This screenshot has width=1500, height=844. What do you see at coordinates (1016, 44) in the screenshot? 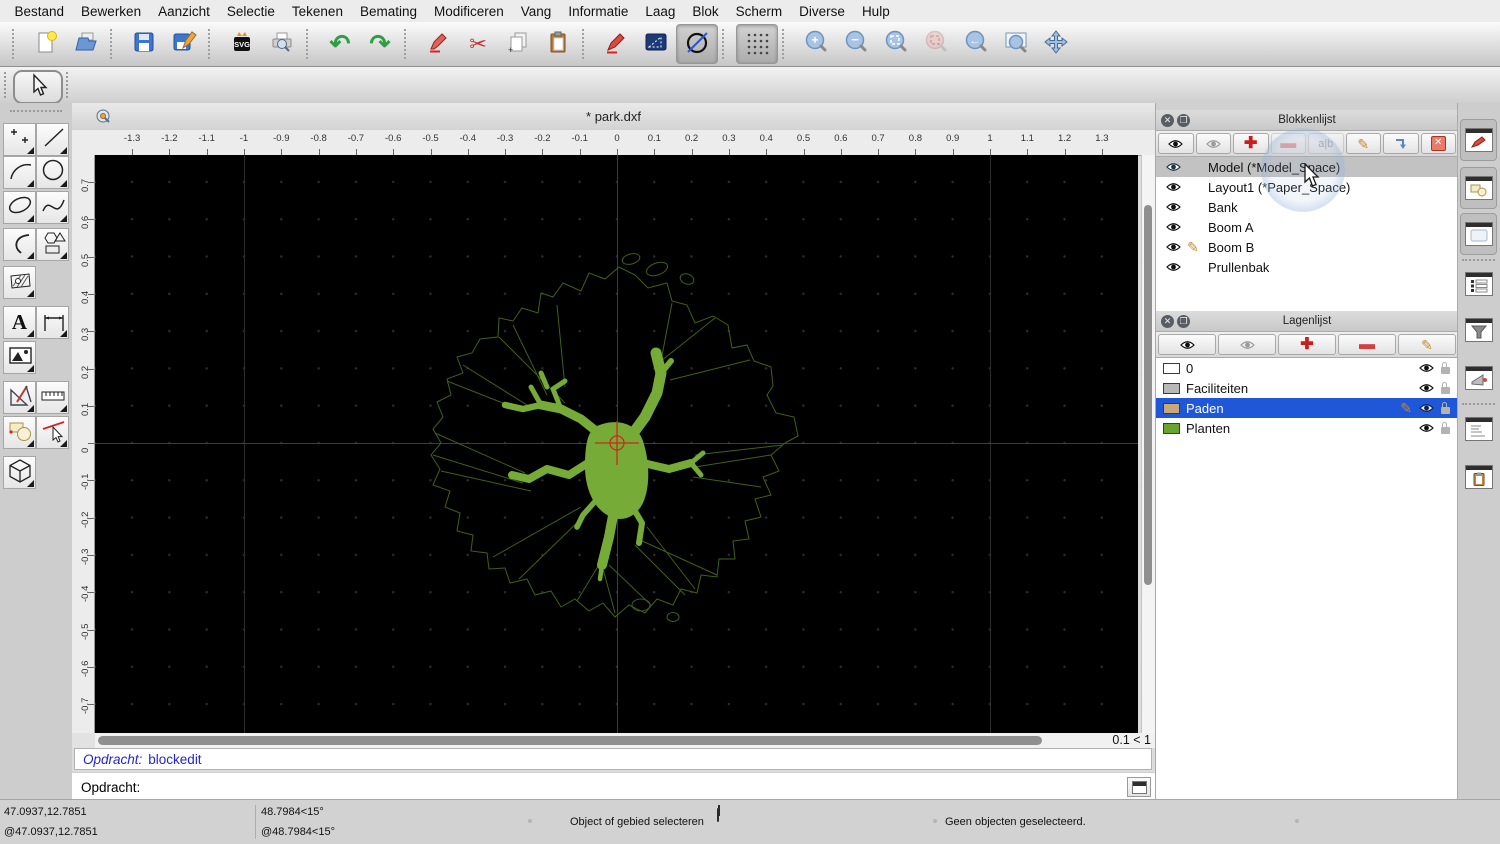
I see `zoom-window-button` at bounding box center [1016, 44].